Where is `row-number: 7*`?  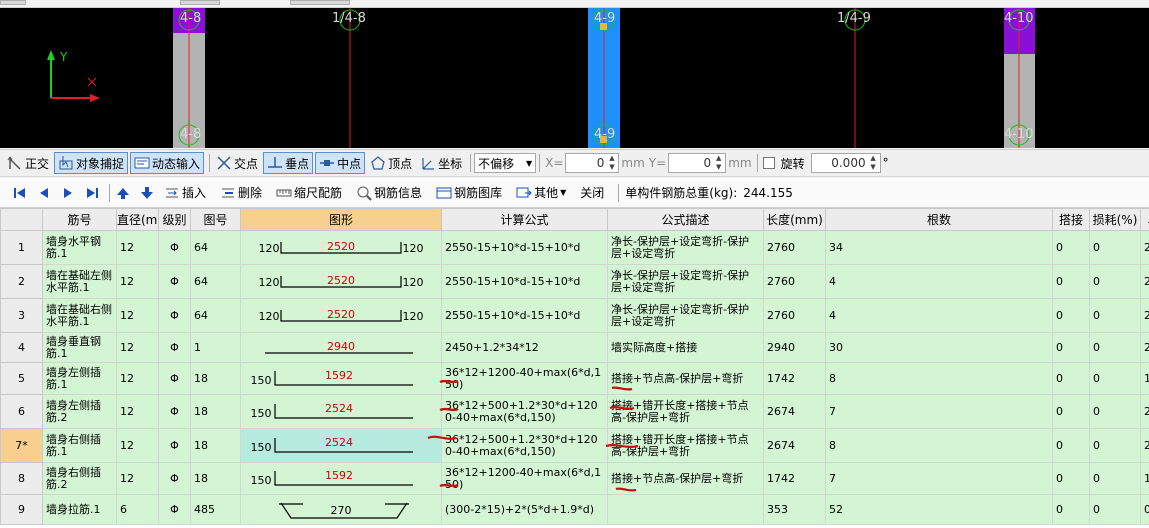 row-number: 7* is located at coordinates (21, 445).